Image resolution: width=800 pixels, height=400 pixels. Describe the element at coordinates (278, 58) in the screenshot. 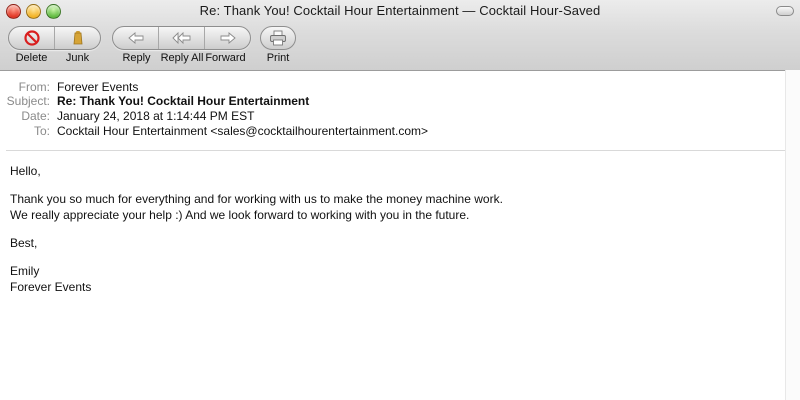

I see `print-label: Print` at that location.